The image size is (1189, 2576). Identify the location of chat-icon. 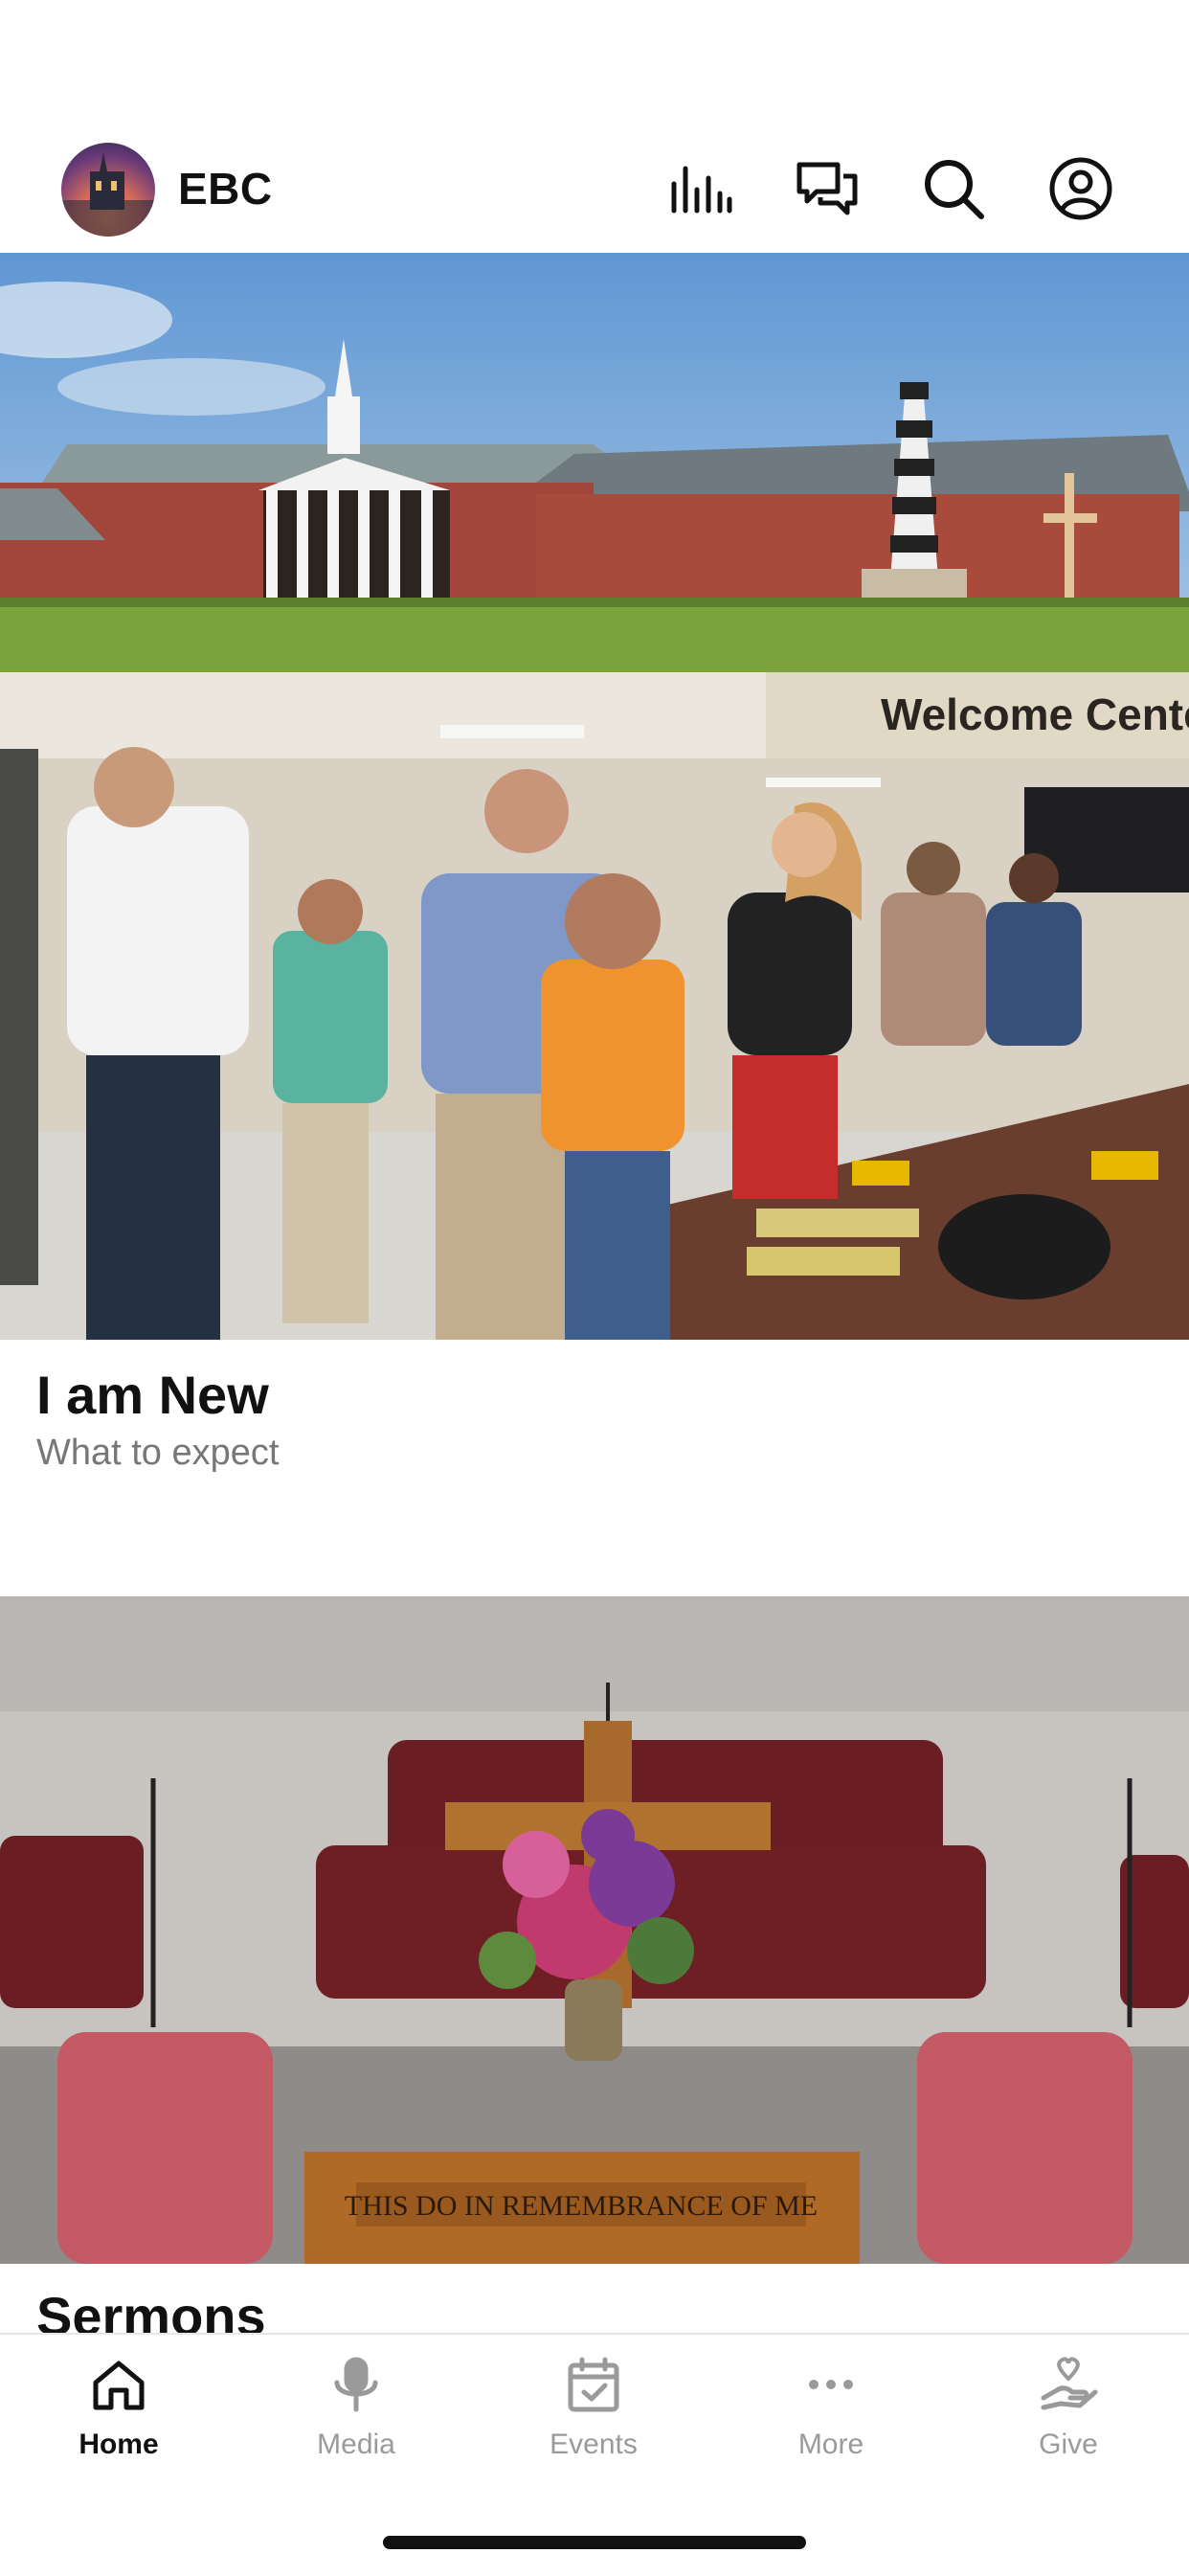
(827, 188).